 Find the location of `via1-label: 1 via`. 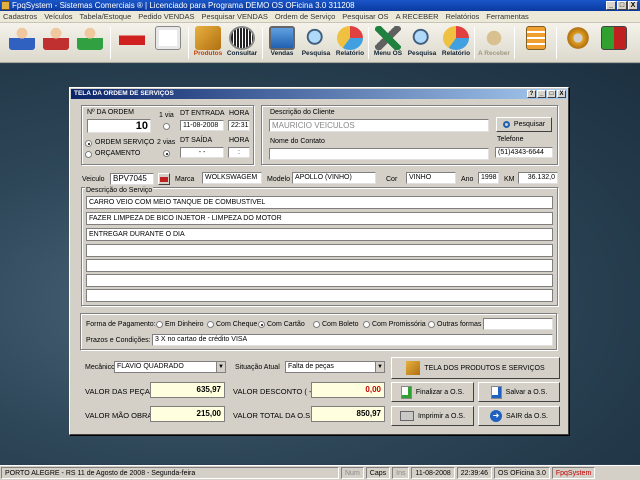

via1-label: 1 via is located at coordinates (166, 115).